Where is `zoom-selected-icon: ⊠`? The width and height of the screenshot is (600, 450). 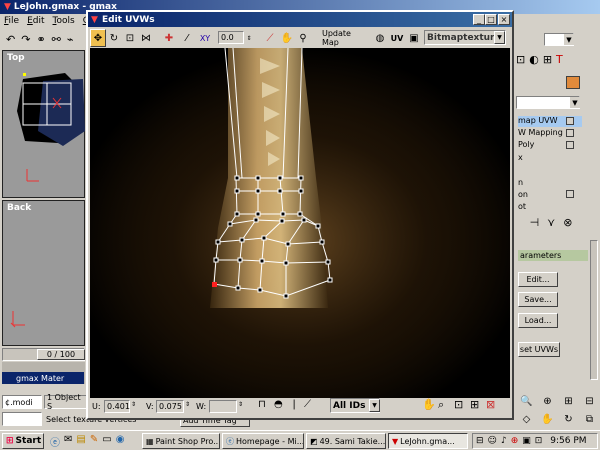
zoom-selected-icon: ⊠ is located at coordinates (490, 404).